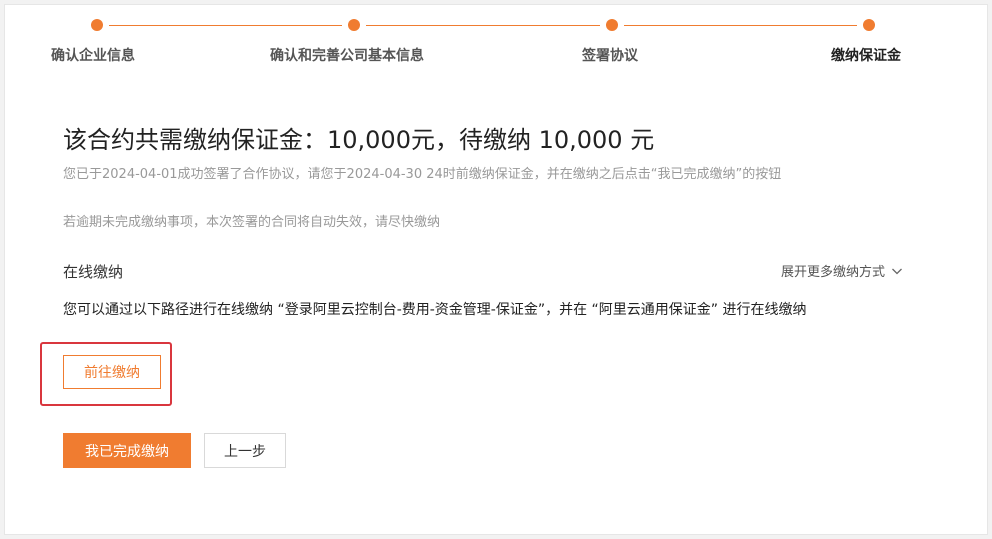 The image size is (992, 539). Describe the element at coordinates (496, 45) in the screenshot. I see `progress-steps: 确认企业信息 确认和完善公司基本信息 签署协议 缴纳保证金` at that location.